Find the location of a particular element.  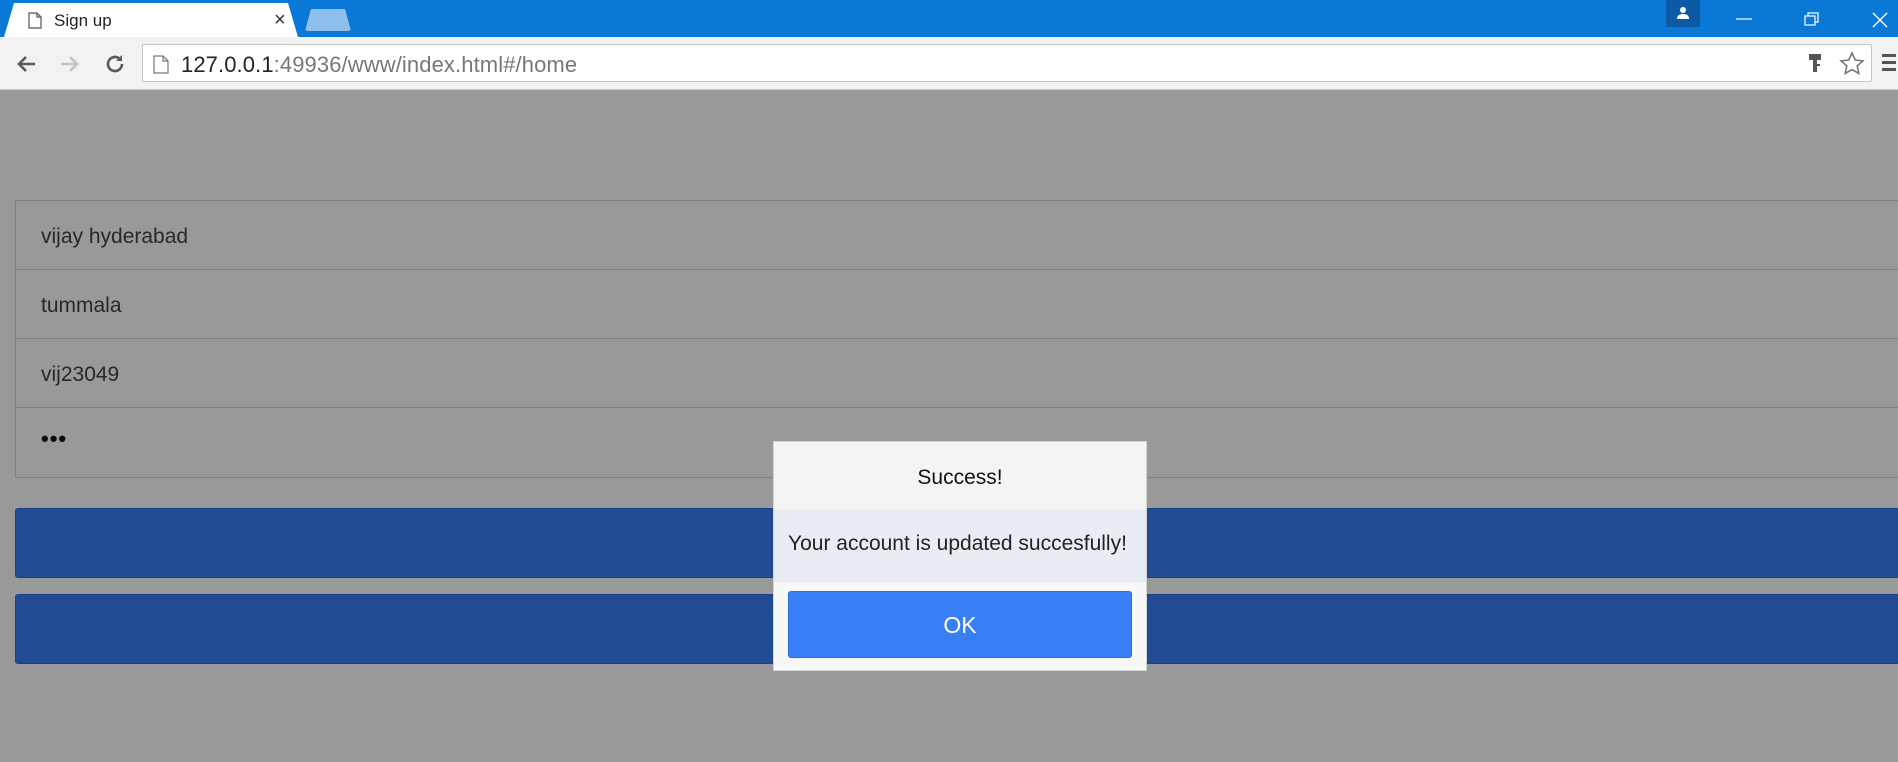

alert-body: Your account is updated succesfully! is located at coordinates (960, 545).